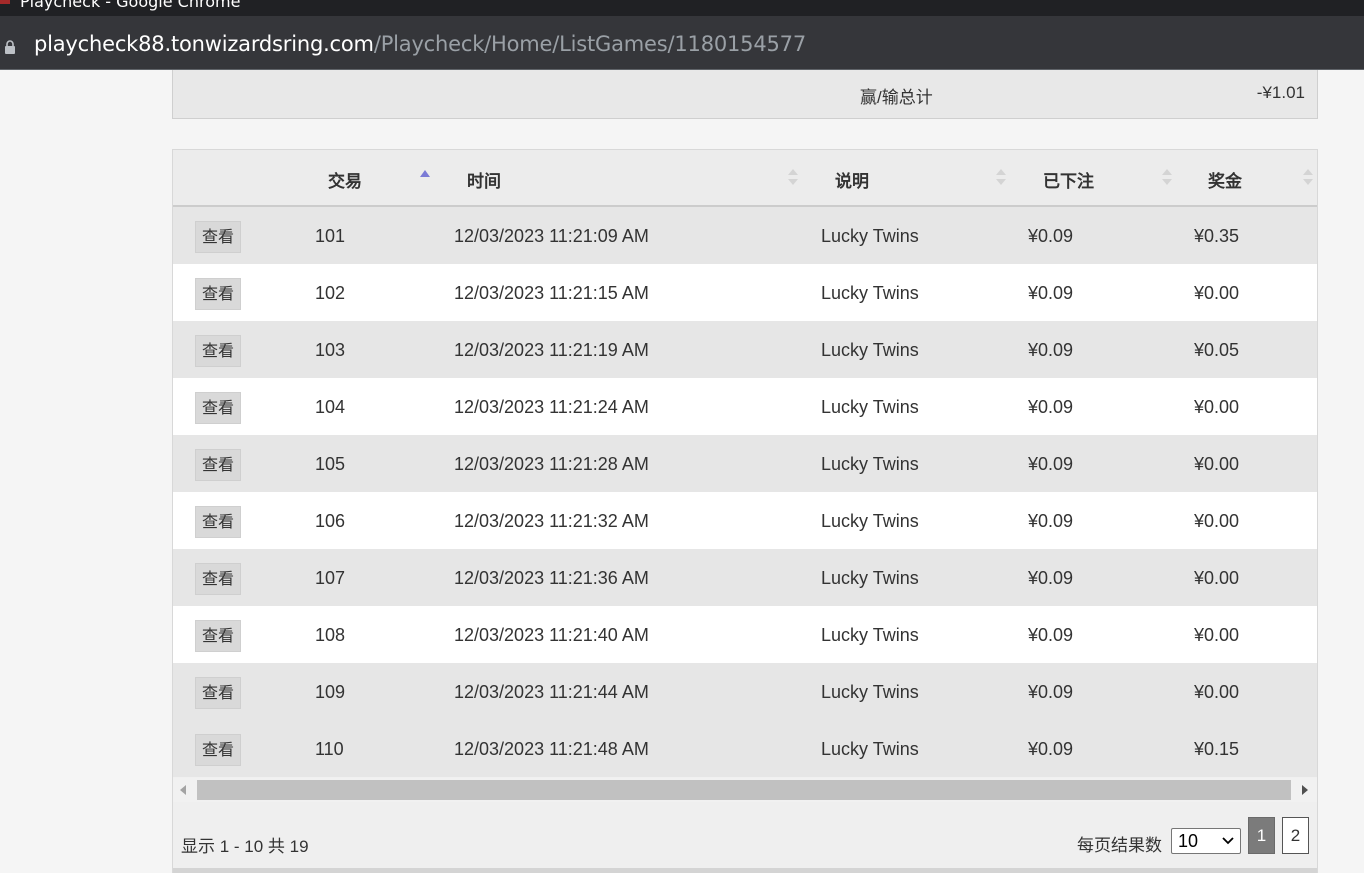  I want to click on time-cell: 12/03/2023 11:21:32 AM, so click(551, 521).